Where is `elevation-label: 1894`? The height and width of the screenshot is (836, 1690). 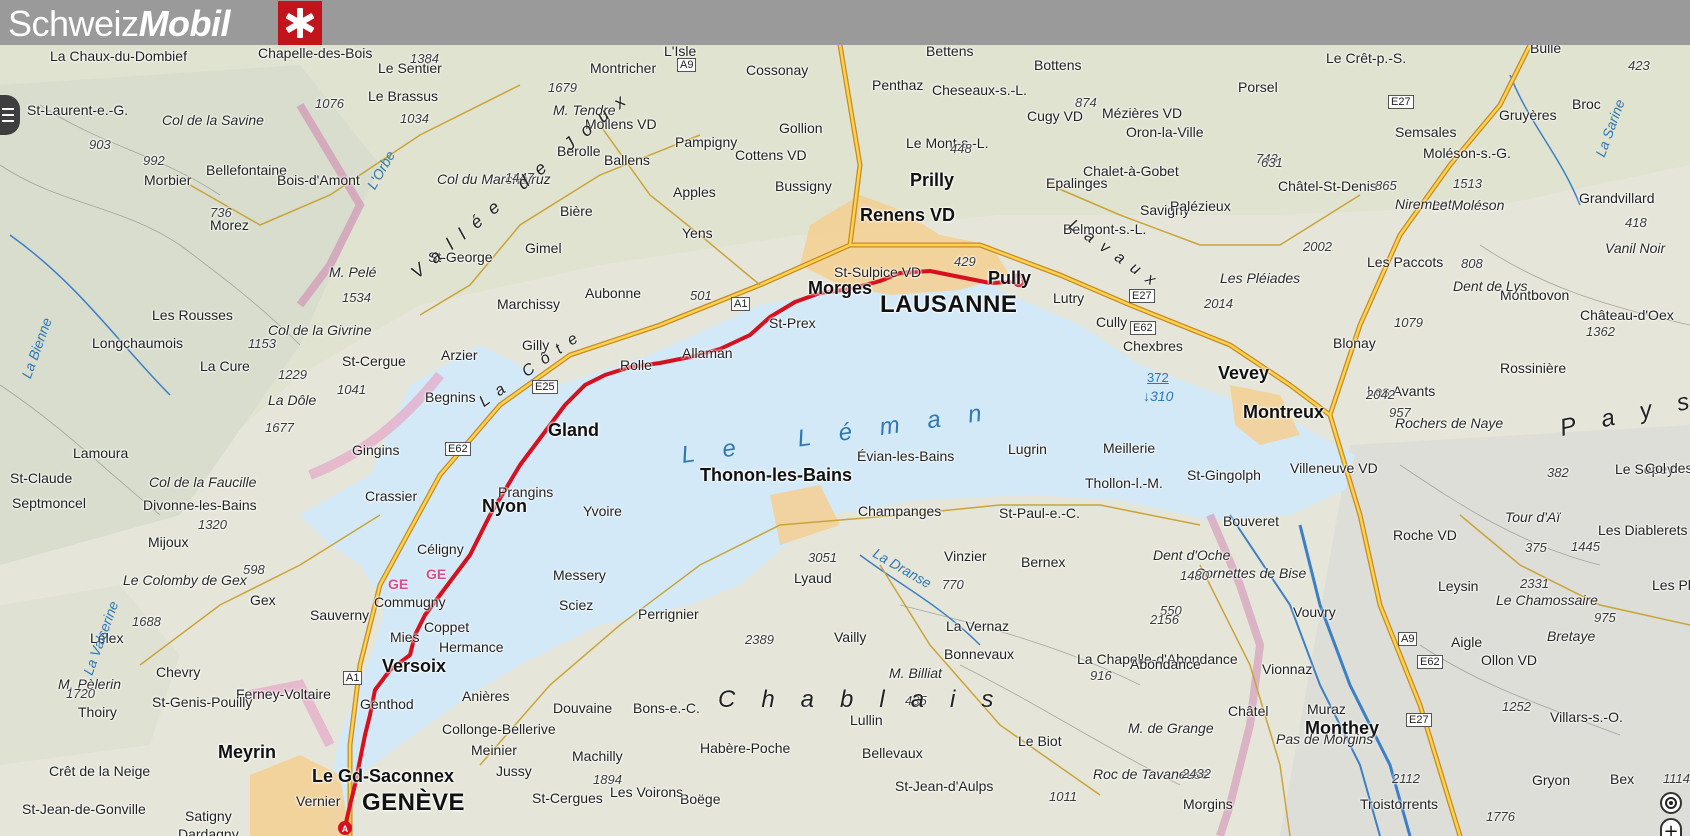
elevation-label: 1894 is located at coordinates (607, 779).